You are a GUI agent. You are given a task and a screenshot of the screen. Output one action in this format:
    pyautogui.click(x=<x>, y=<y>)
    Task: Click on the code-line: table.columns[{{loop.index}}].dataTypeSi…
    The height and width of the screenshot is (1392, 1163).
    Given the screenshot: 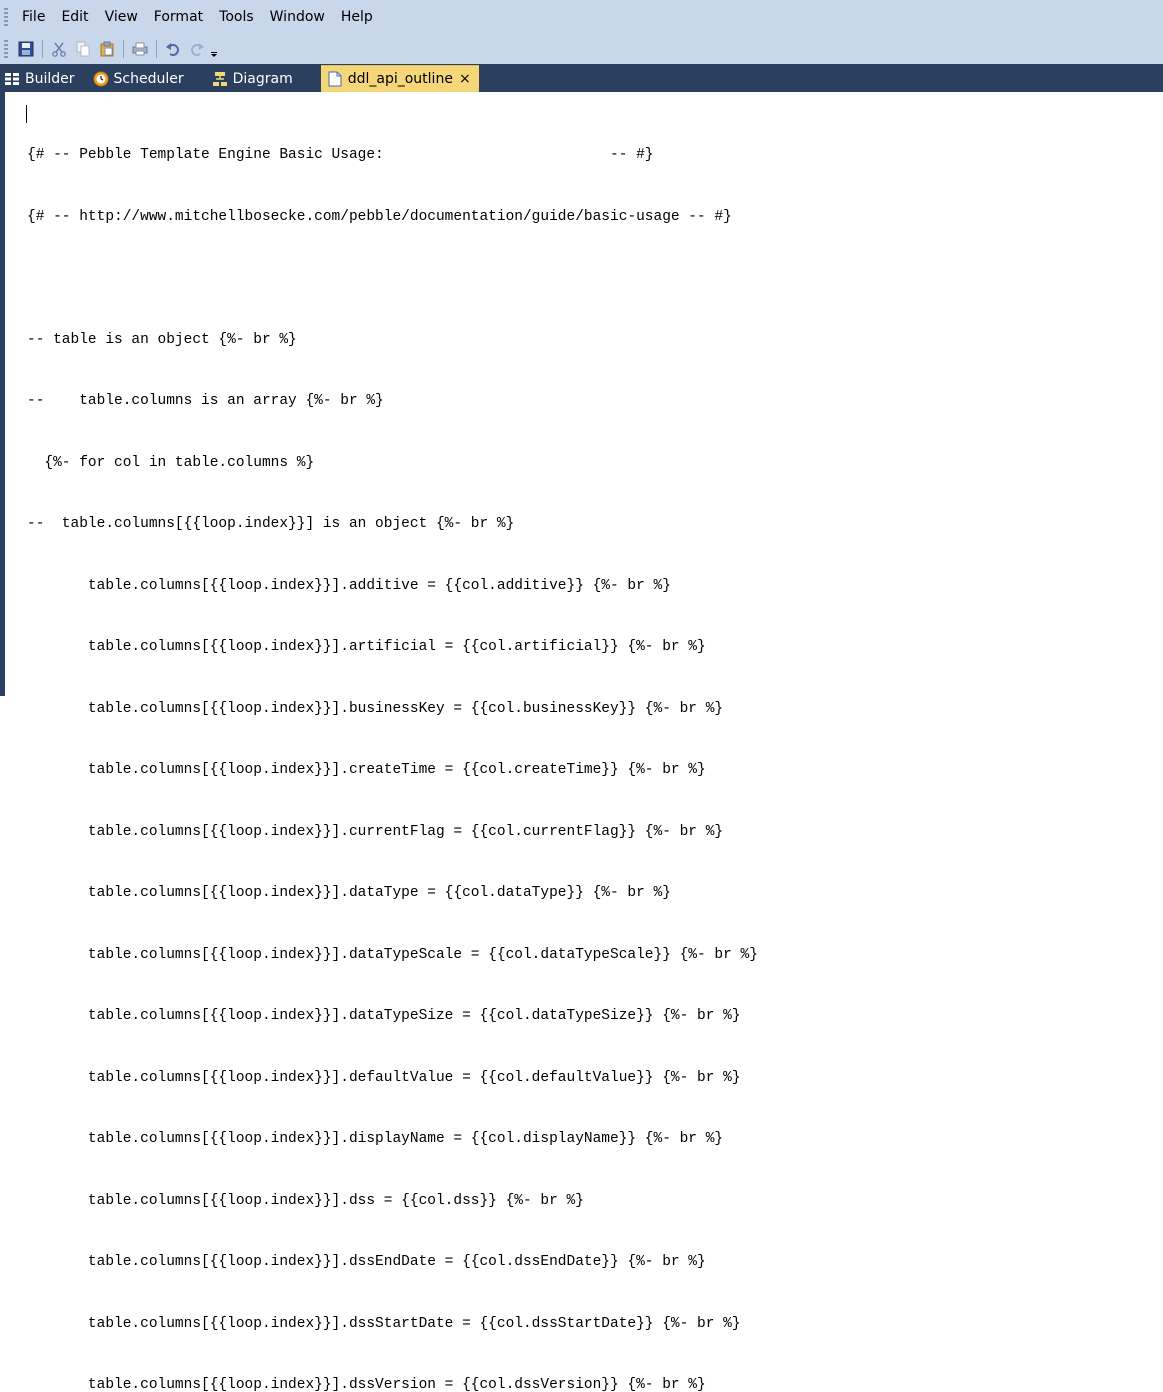 What is the action you would take?
    pyautogui.click(x=384, y=1016)
    